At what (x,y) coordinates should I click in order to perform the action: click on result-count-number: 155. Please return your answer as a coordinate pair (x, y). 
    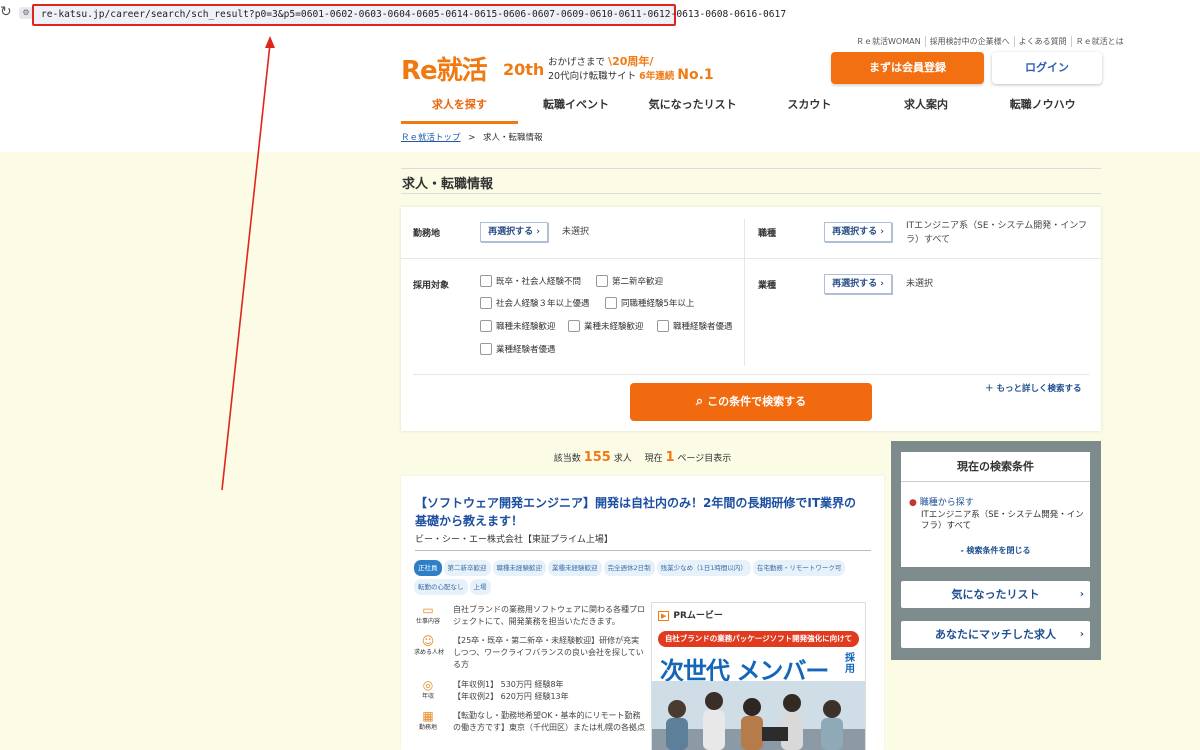
    Looking at the image, I should click on (597, 457).